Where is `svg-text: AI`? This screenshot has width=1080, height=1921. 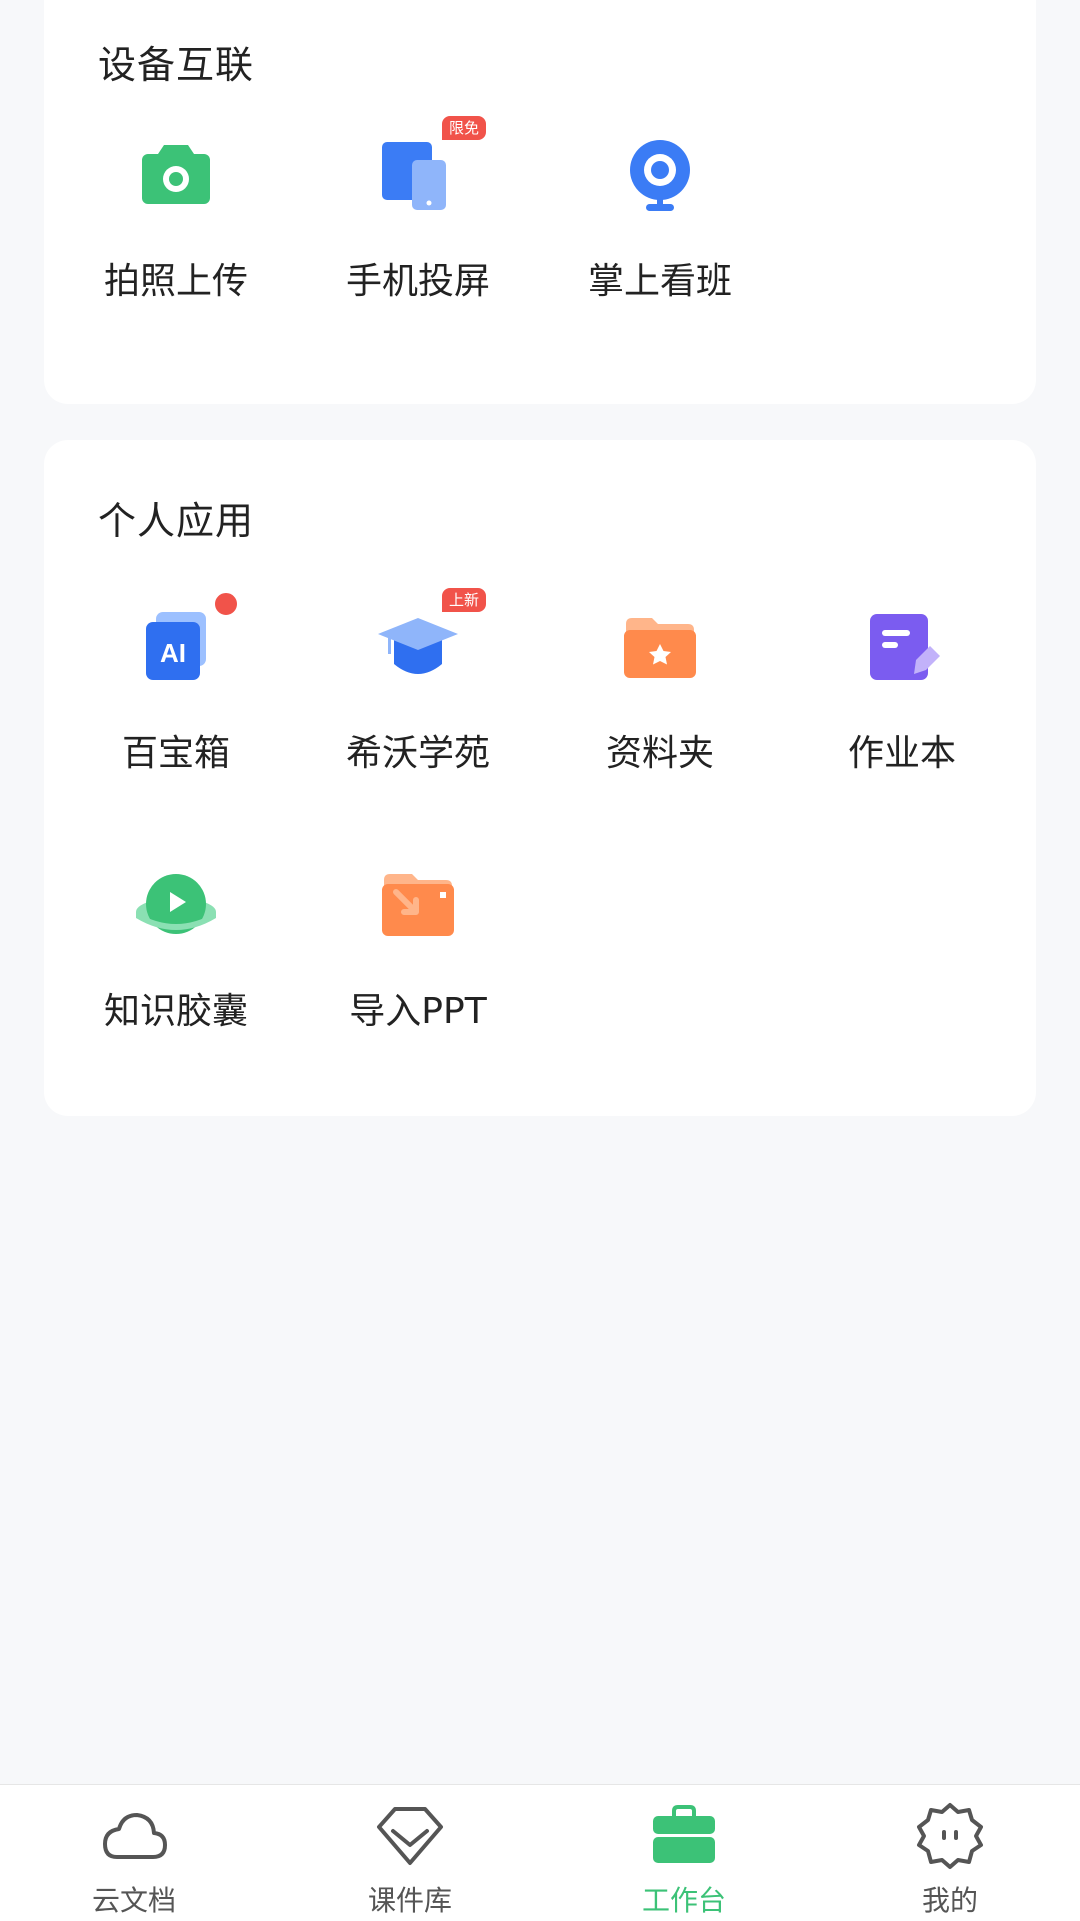 svg-text: AI is located at coordinates (173, 653).